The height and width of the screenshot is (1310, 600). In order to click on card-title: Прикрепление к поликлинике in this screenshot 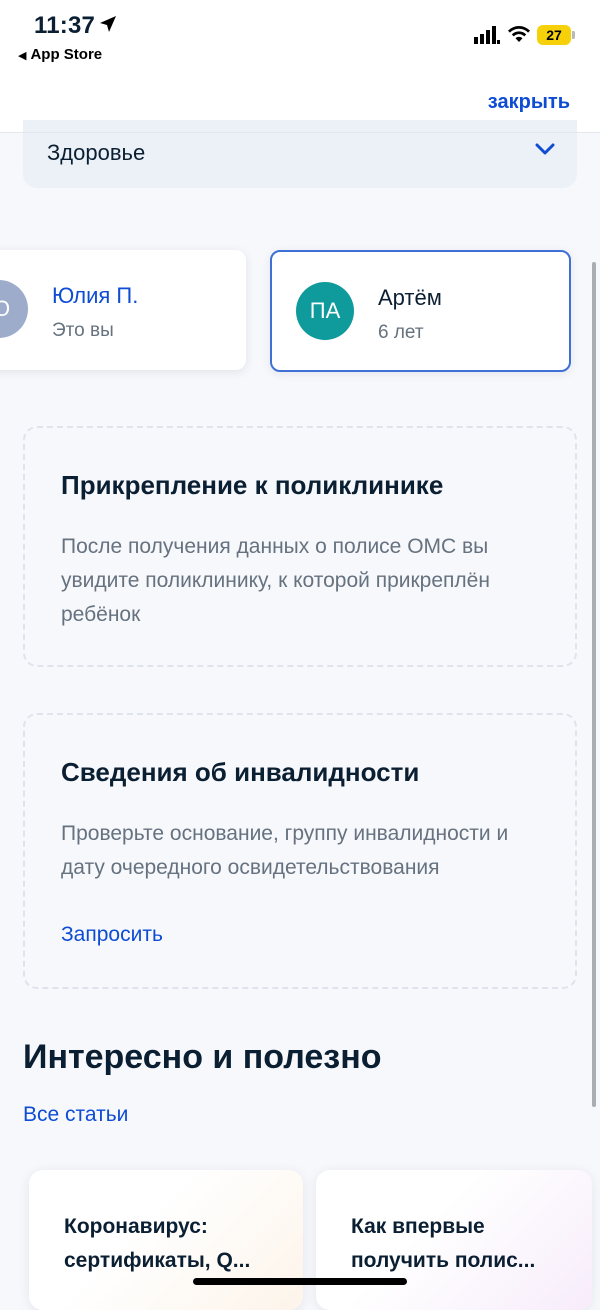, I will do `click(252, 485)`.